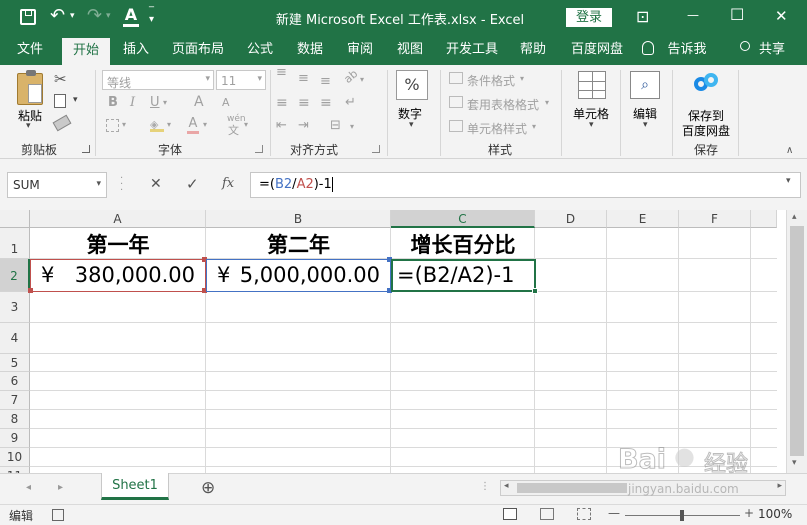 Image resolution: width=807 pixels, height=525 pixels. I want to click on row-header-4: 4, so click(15, 338).